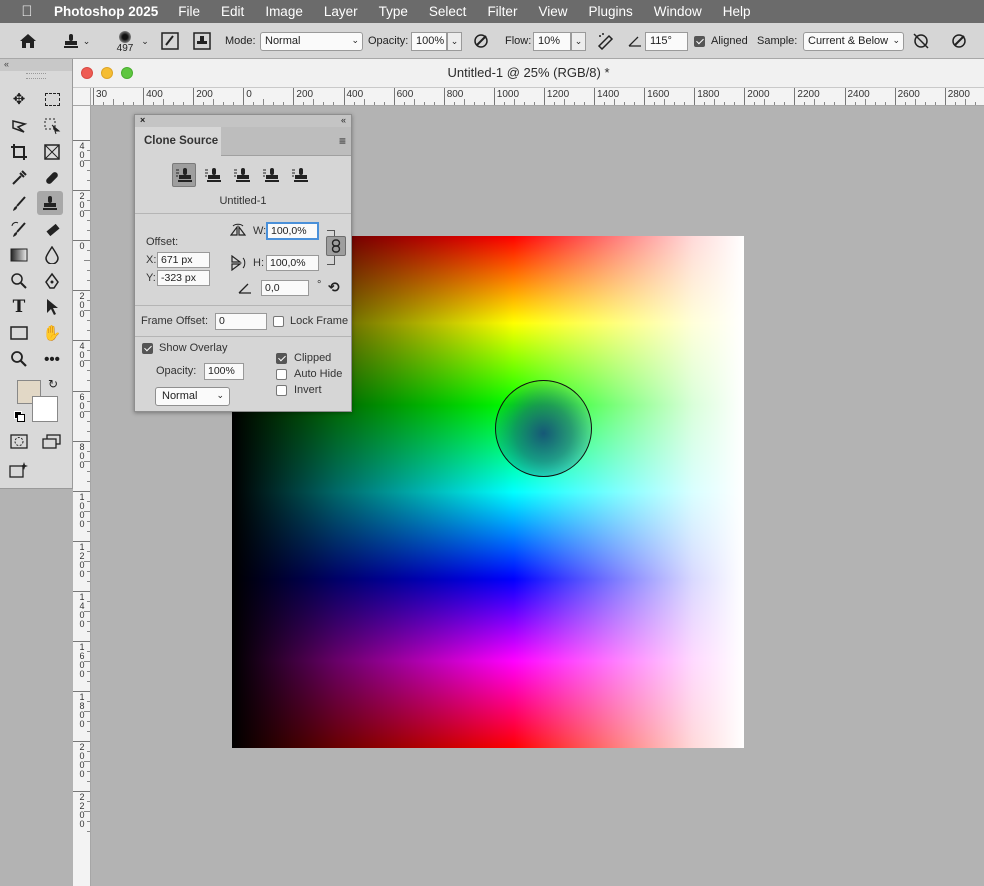  What do you see at coordinates (28, 41) in the screenshot?
I see `home-icon` at bounding box center [28, 41].